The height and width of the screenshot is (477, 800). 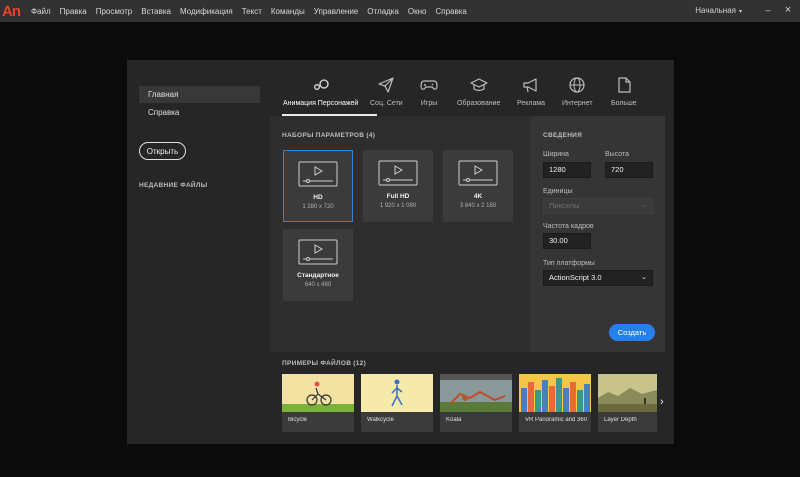 What do you see at coordinates (73, 11) in the screenshot?
I see `menu-edit: Правка` at bounding box center [73, 11].